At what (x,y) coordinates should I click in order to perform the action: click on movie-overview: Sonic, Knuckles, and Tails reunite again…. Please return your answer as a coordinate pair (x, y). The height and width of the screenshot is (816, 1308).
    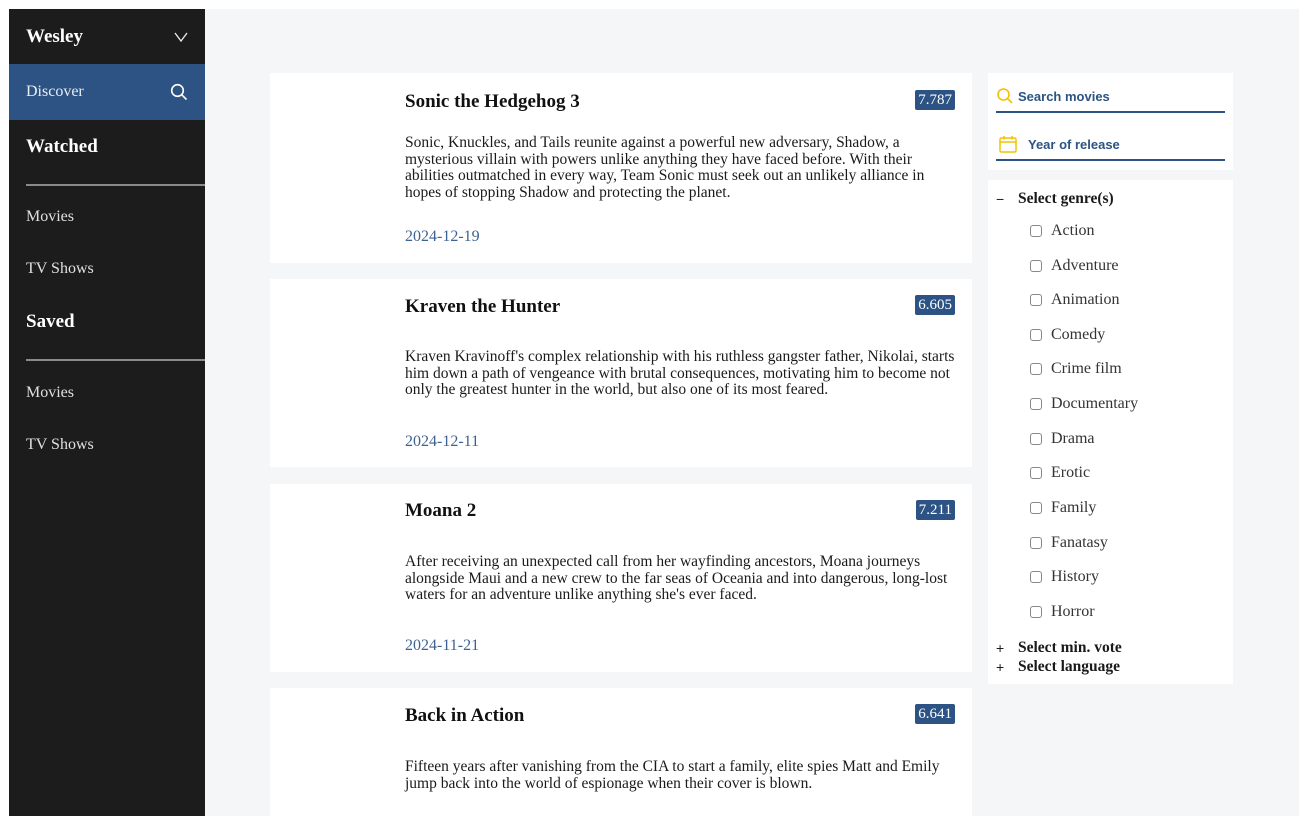
    Looking at the image, I should click on (665, 167).